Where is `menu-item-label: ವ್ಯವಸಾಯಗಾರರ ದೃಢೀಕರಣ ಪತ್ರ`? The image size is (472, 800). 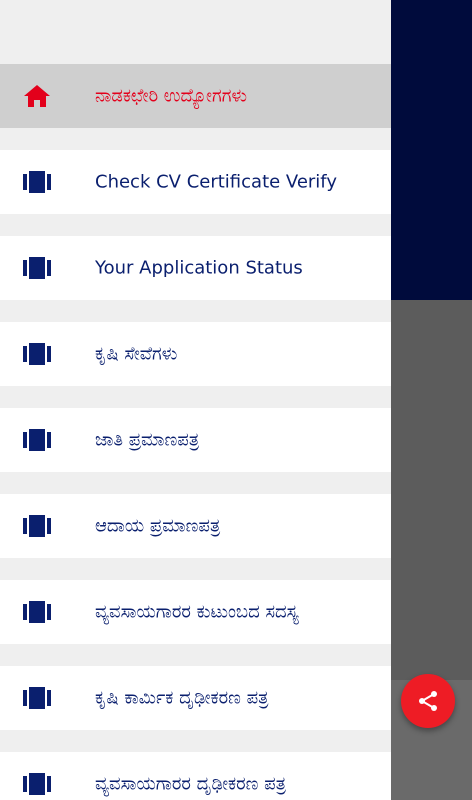
menu-item-label: ವ್ಯವಸಾಯಗಾರರ ದೃಢೀಕರಣ ಪತ್ರ is located at coordinates (190, 784).